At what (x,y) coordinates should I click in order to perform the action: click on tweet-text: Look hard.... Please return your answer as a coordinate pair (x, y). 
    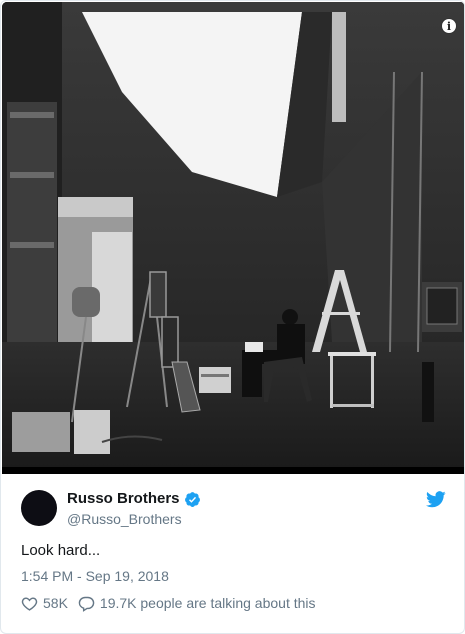
    Looking at the image, I should click on (61, 550).